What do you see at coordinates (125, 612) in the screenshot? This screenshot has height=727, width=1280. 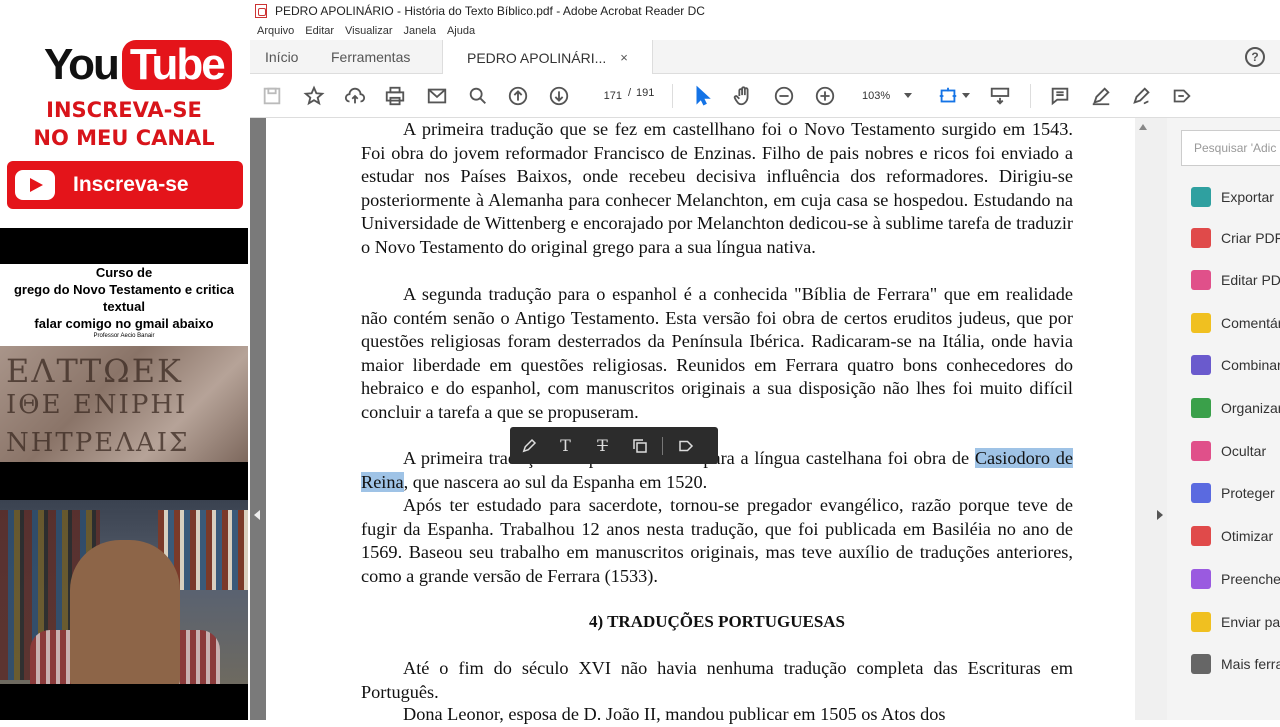 I see `presenter` at bounding box center [125, 612].